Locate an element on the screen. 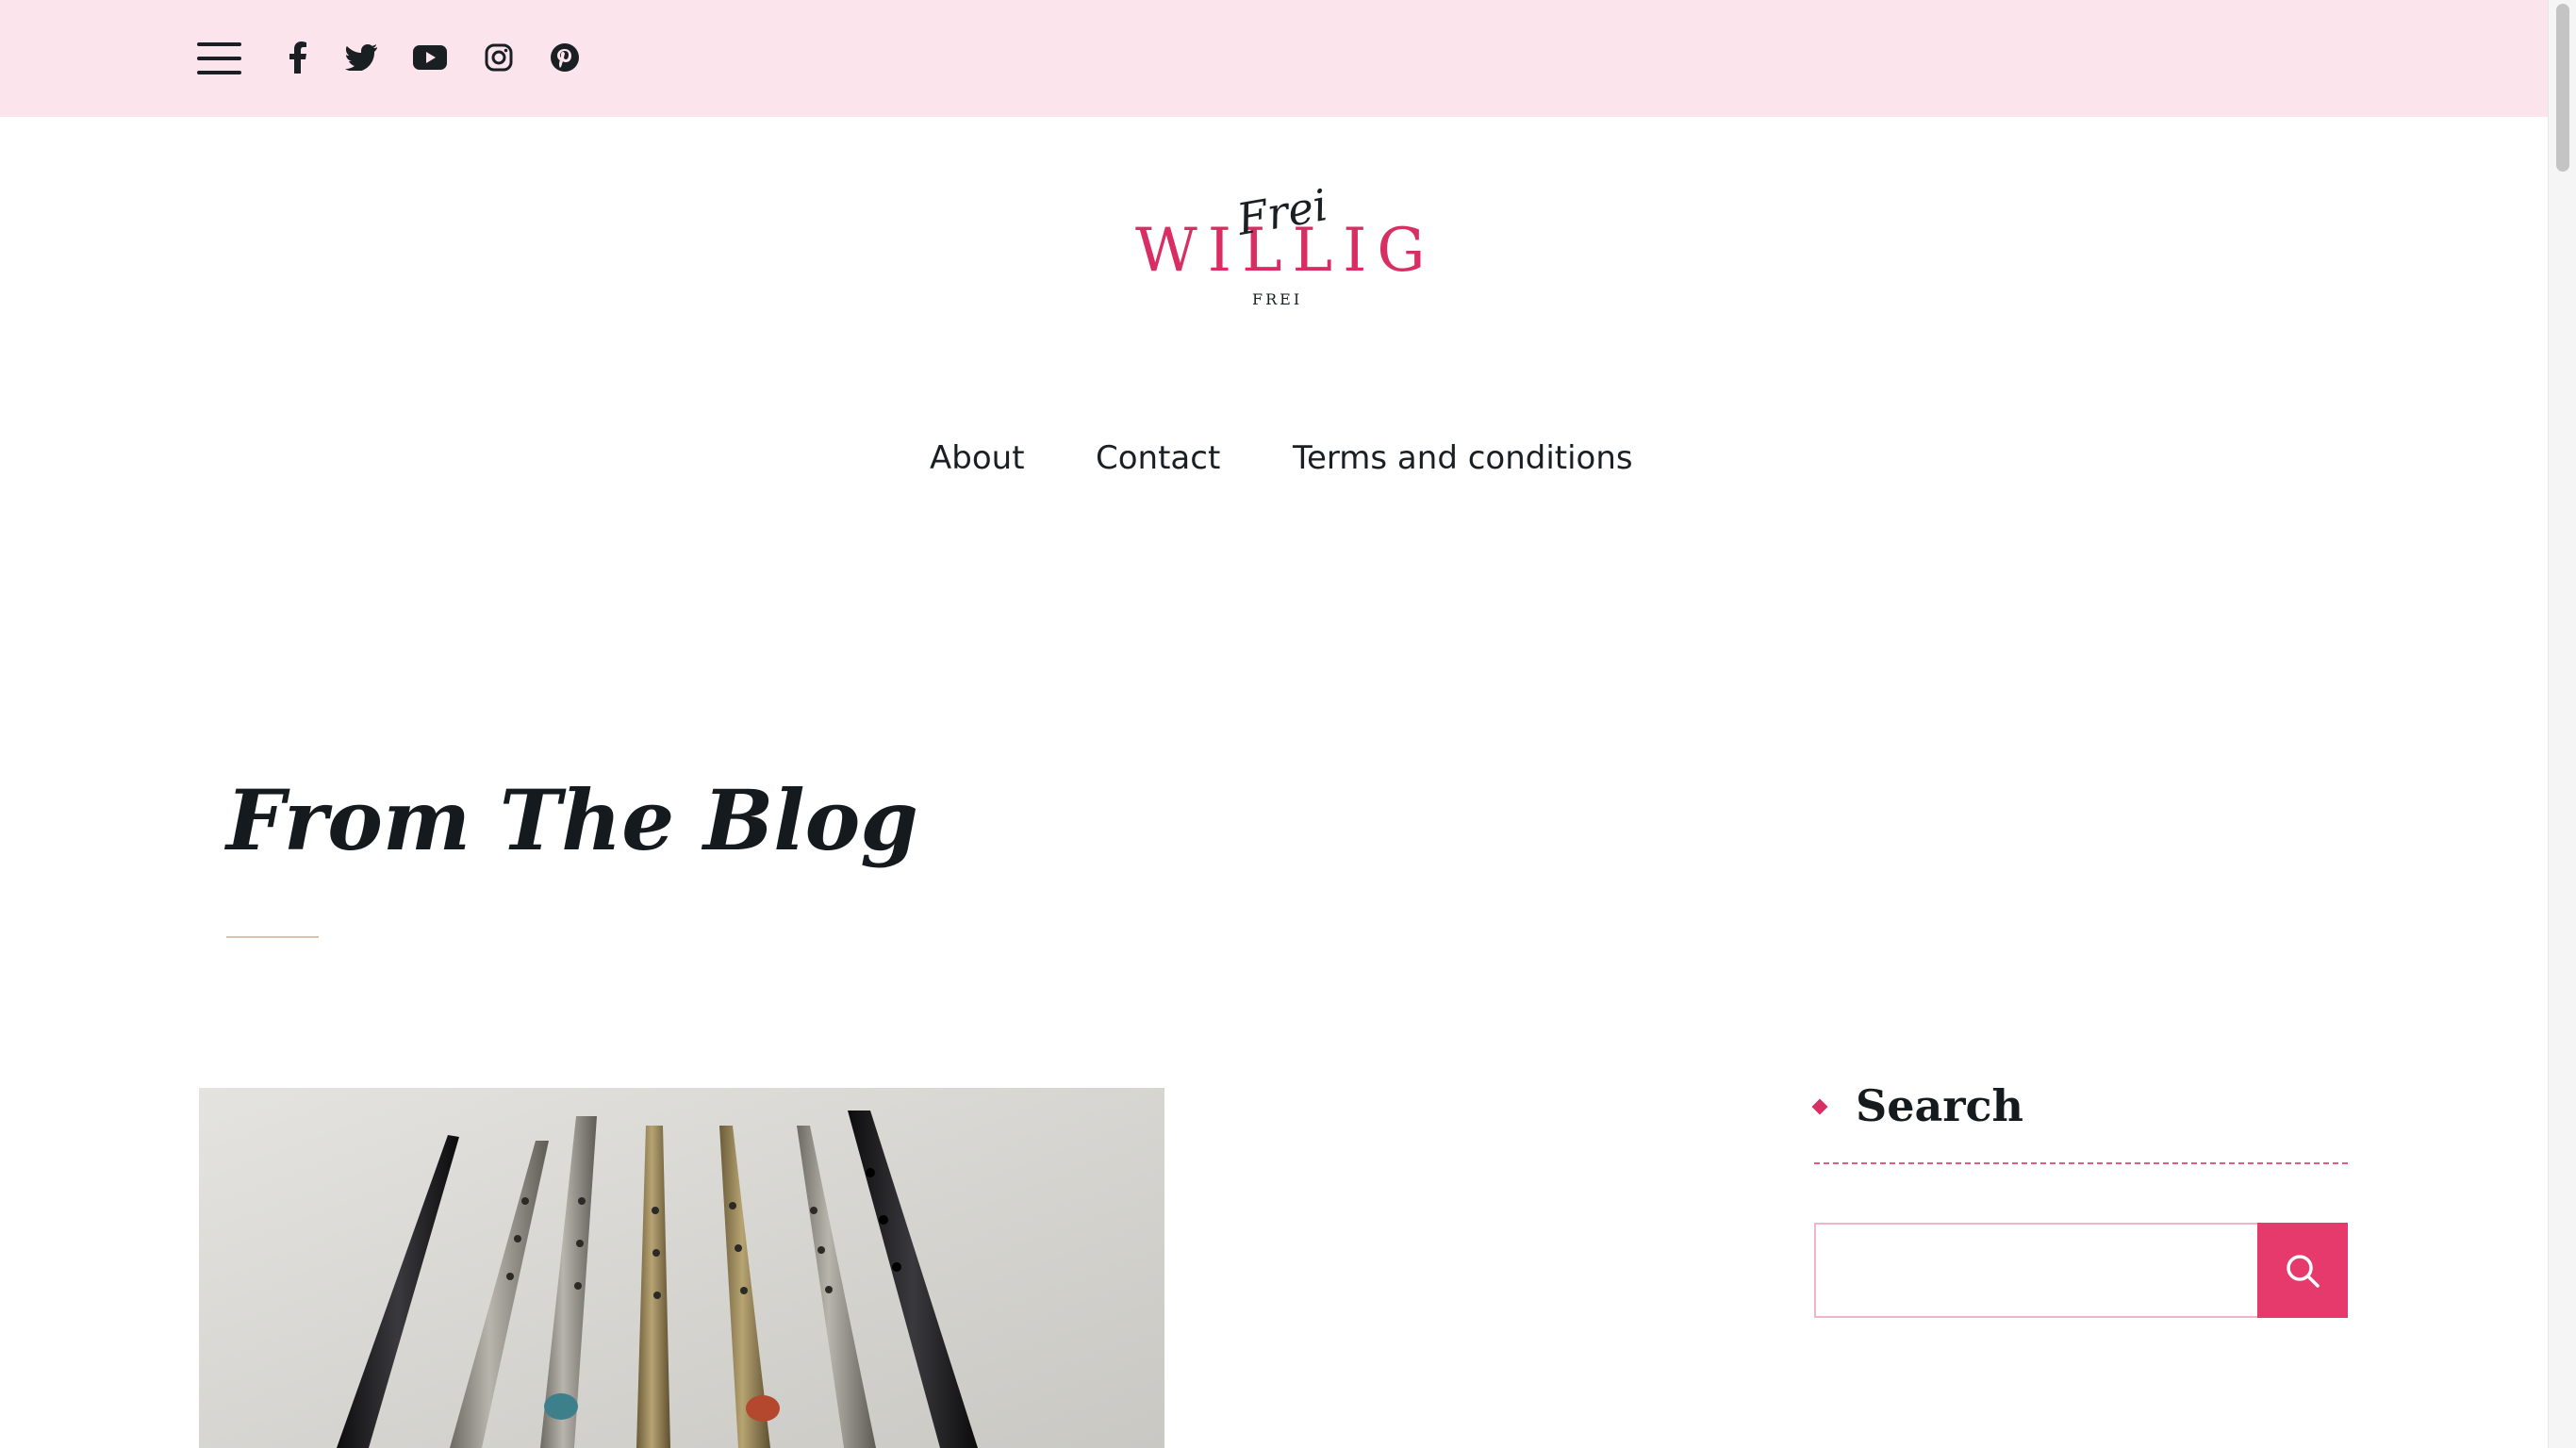 The width and height of the screenshot is (2576, 1448). search-widget-title: Search is located at coordinates (1917, 1106).